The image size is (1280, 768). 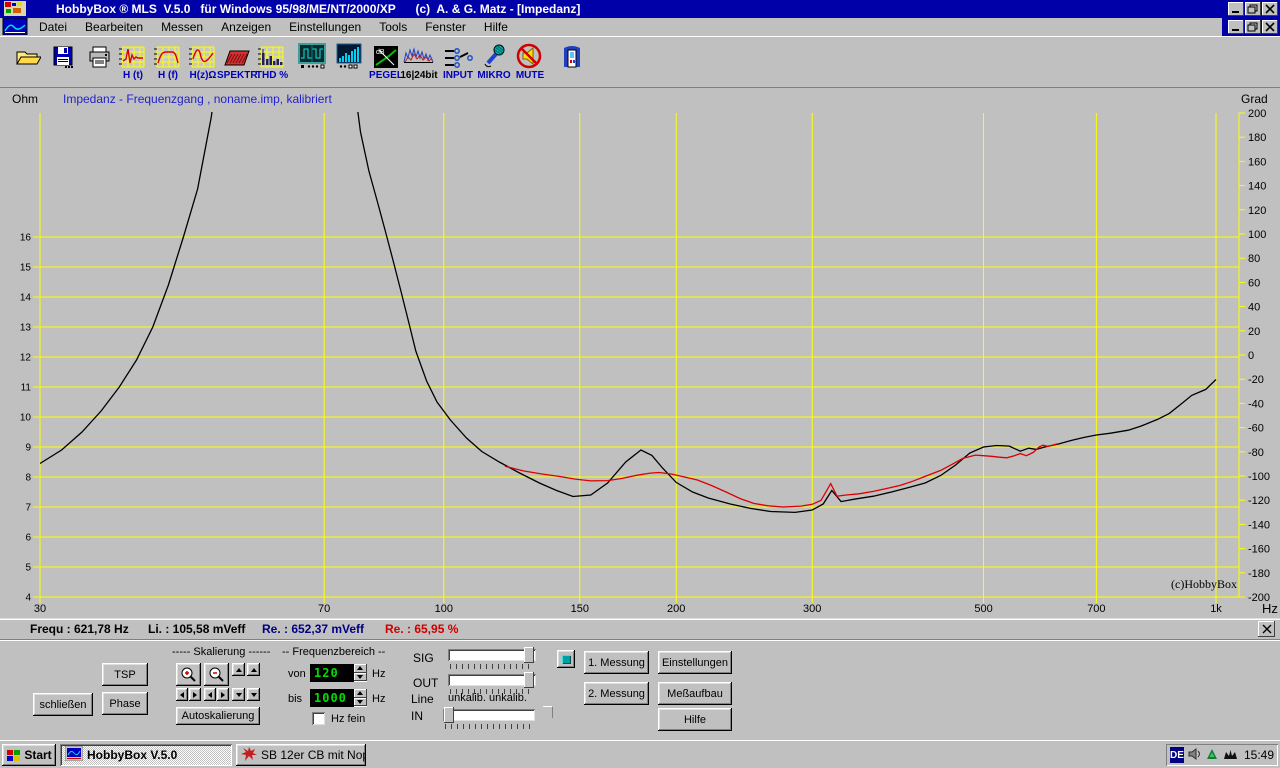 I want to click on system-tray: DE 15:49, so click(x=1222, y=755).